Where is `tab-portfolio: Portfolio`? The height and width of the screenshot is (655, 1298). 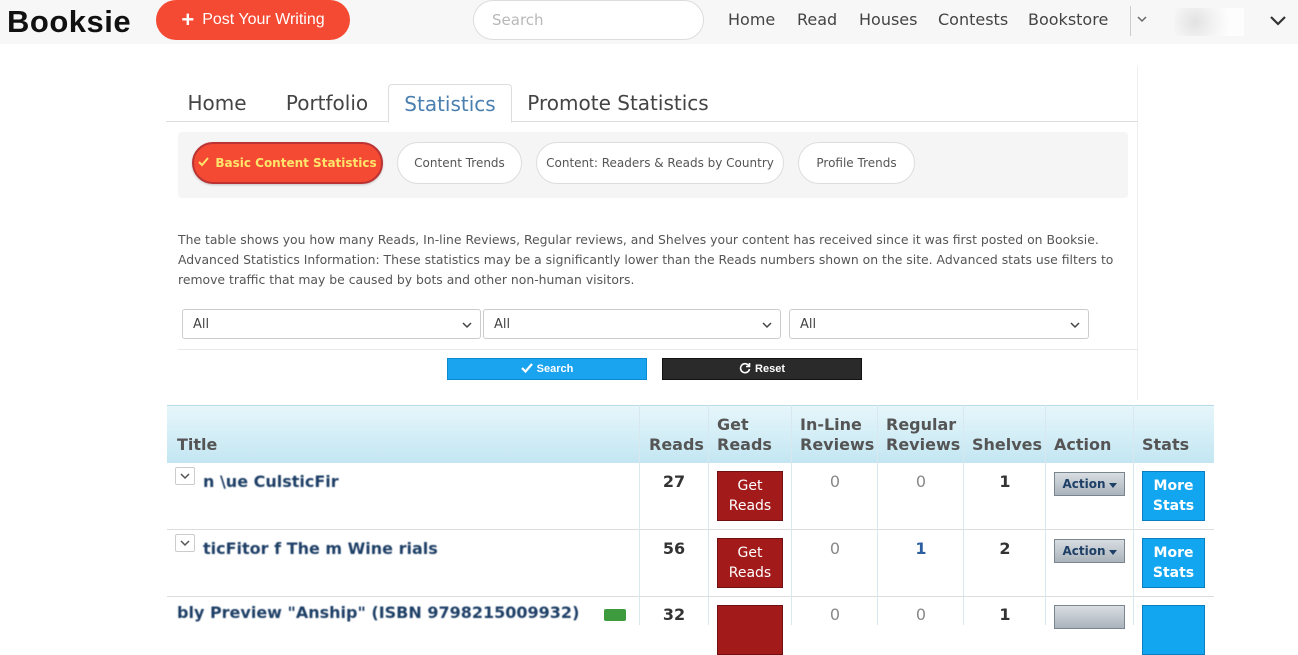 tab-portfolio: Portfolio is located at coordinates (327, 103).